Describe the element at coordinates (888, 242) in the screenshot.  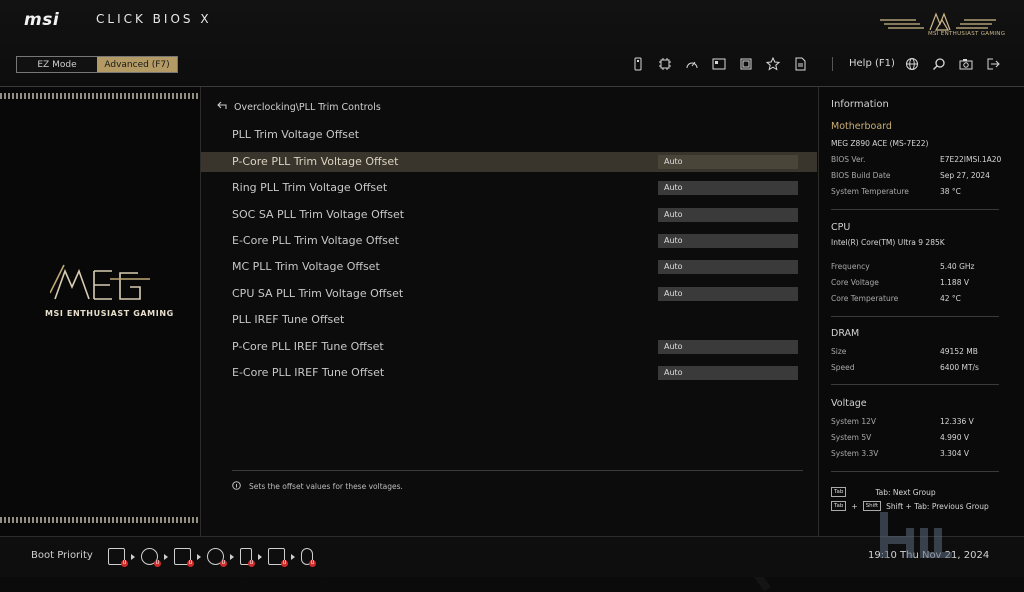
I see `cpu-model: Intel(R) Core(TM) Ultra 9 285K` at that location.